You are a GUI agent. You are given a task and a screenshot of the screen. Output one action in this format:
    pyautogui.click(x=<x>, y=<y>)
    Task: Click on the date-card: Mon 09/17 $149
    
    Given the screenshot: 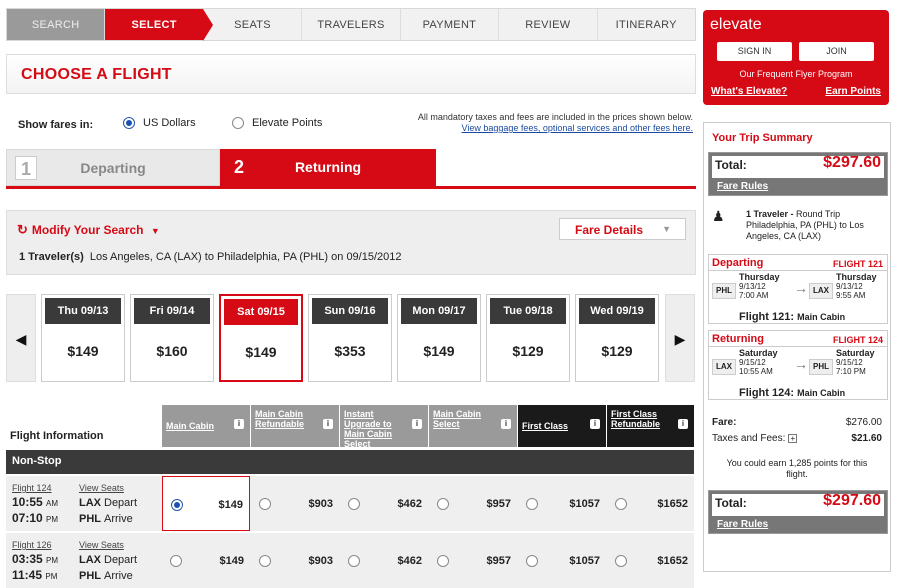 What is the action you would take?
    pyautogui.click(x=439, y=338)
    